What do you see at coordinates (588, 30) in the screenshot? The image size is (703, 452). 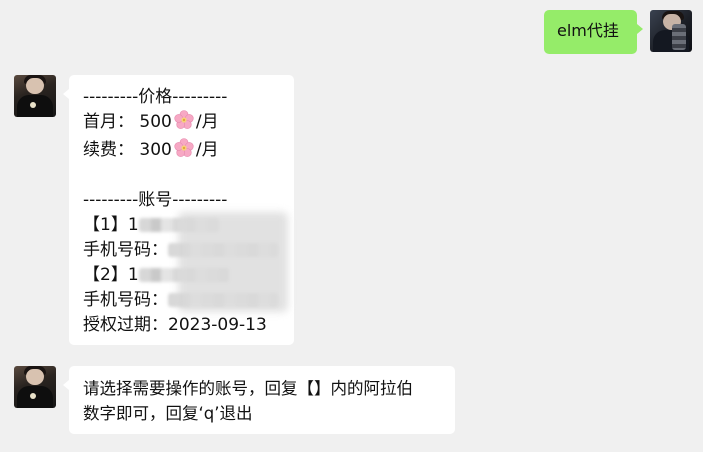 I see `outgoing-message-text: elm代挂` at bounding box center [588, 30].